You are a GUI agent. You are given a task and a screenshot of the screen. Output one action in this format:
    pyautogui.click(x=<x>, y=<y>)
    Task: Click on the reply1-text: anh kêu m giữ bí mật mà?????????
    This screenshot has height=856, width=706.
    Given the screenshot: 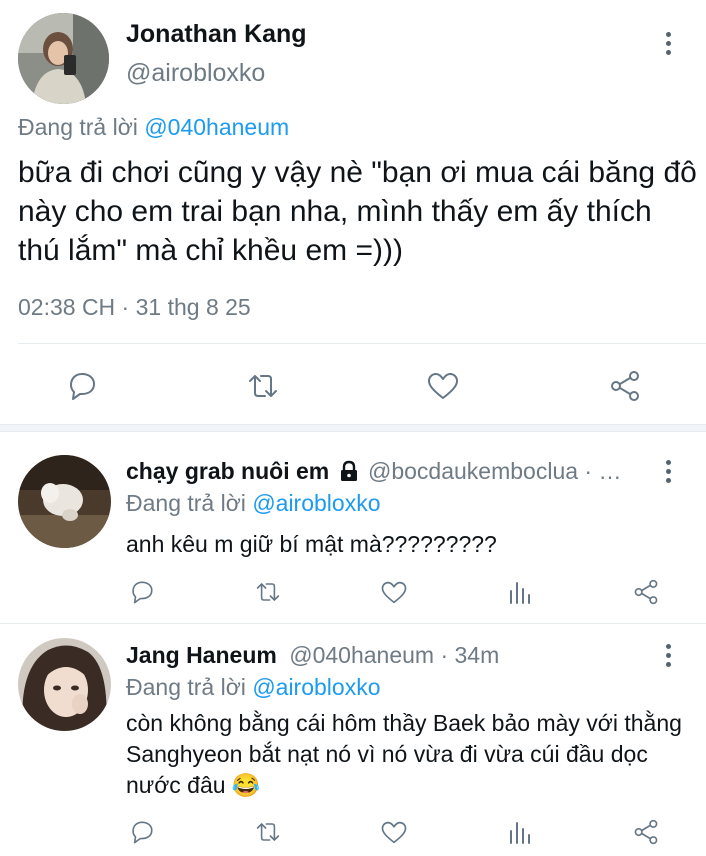 What is the action you would take?
    pyautogui.click(x=311, y=544)
    